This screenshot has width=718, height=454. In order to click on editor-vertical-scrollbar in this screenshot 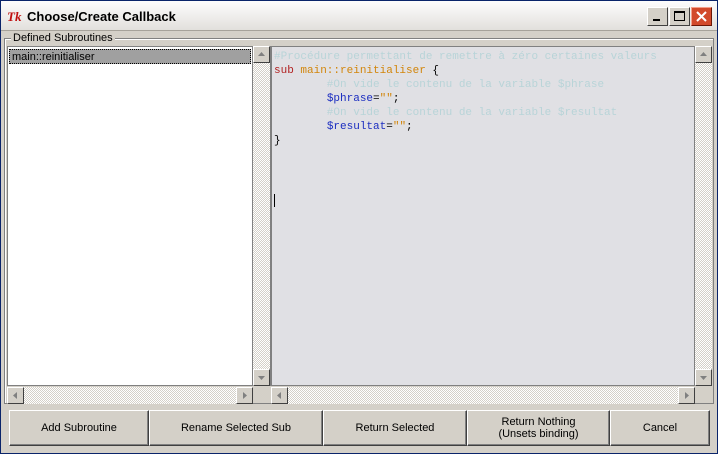, I will do `click(703, 216)`.